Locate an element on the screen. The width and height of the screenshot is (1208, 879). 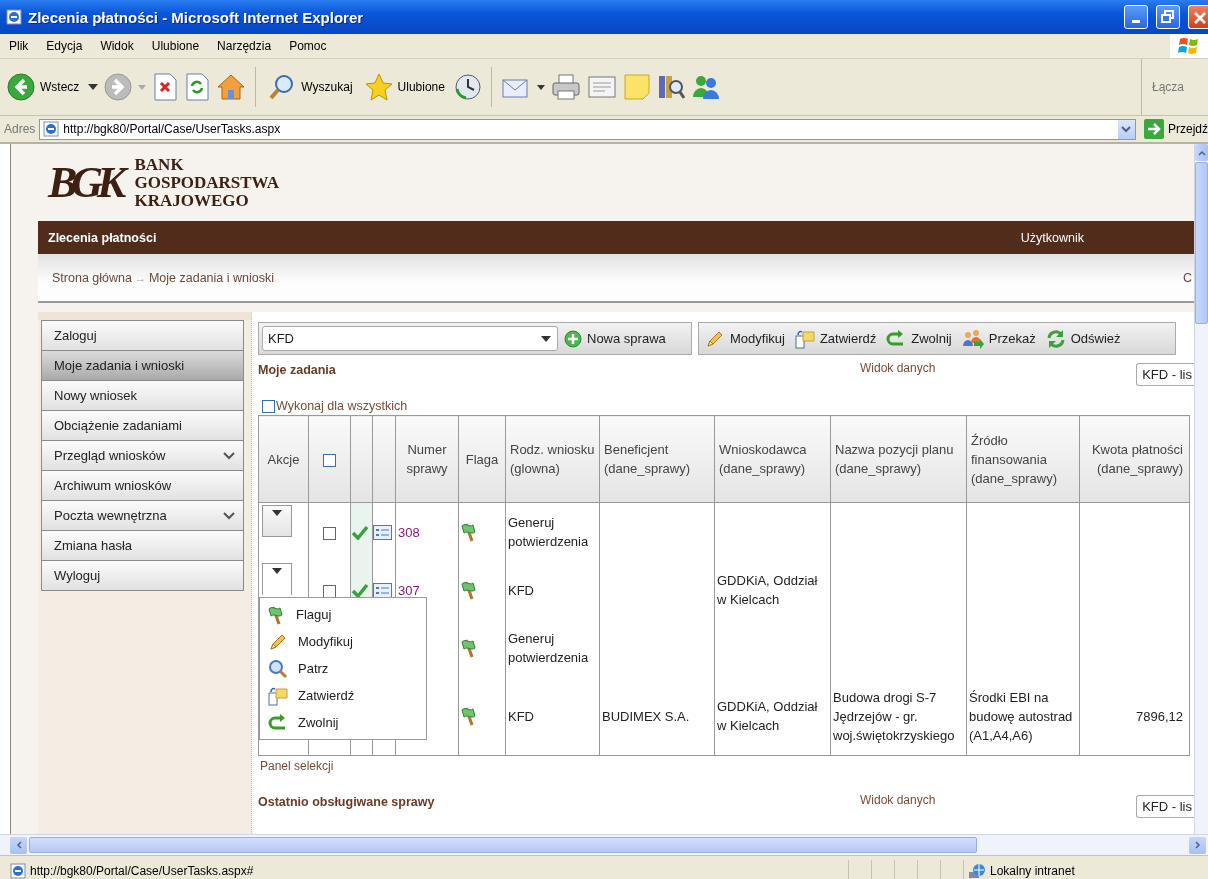
scroll-left-button is located at coordinates (18, 845).